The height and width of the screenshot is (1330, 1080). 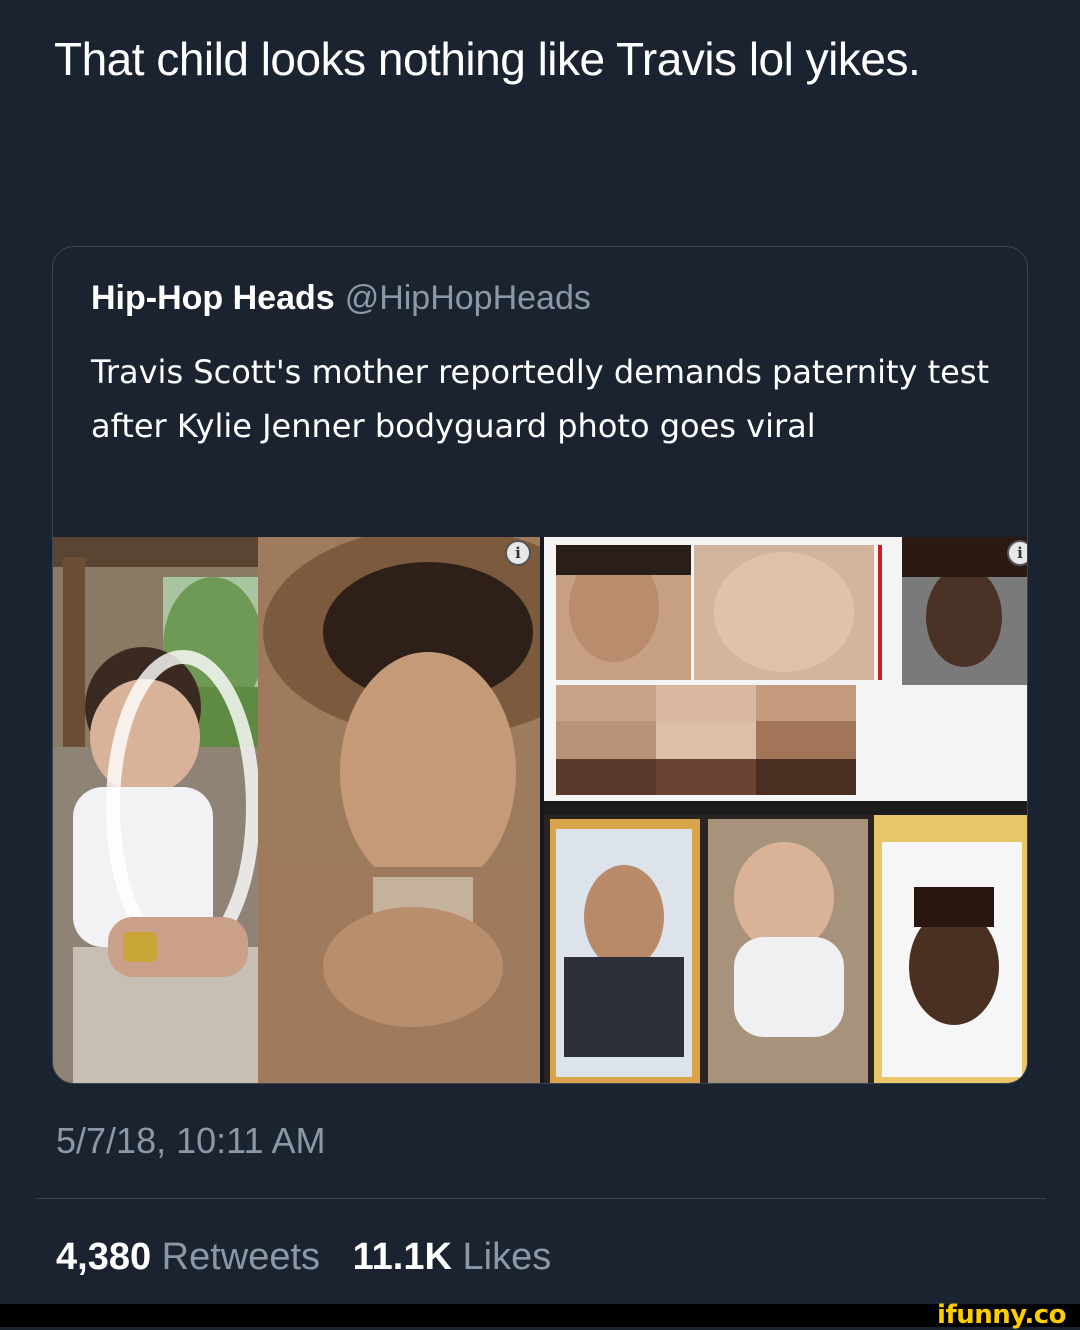 What do you see at coordinates (103, 1257) in the screenshot?
I see `retweets-count: 4,380` at bounding box center [103, 1257].